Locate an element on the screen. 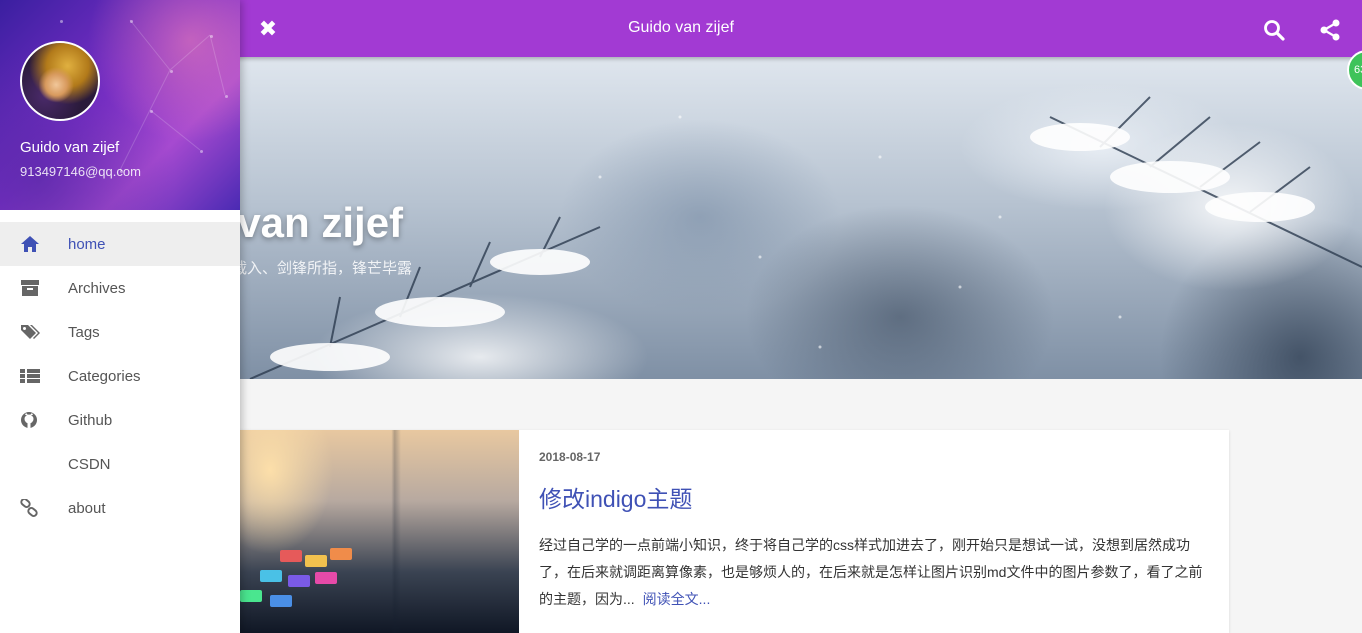 The width and height of the screenshot is (1362, 633). list-icon is located at coordinates (30, 376).